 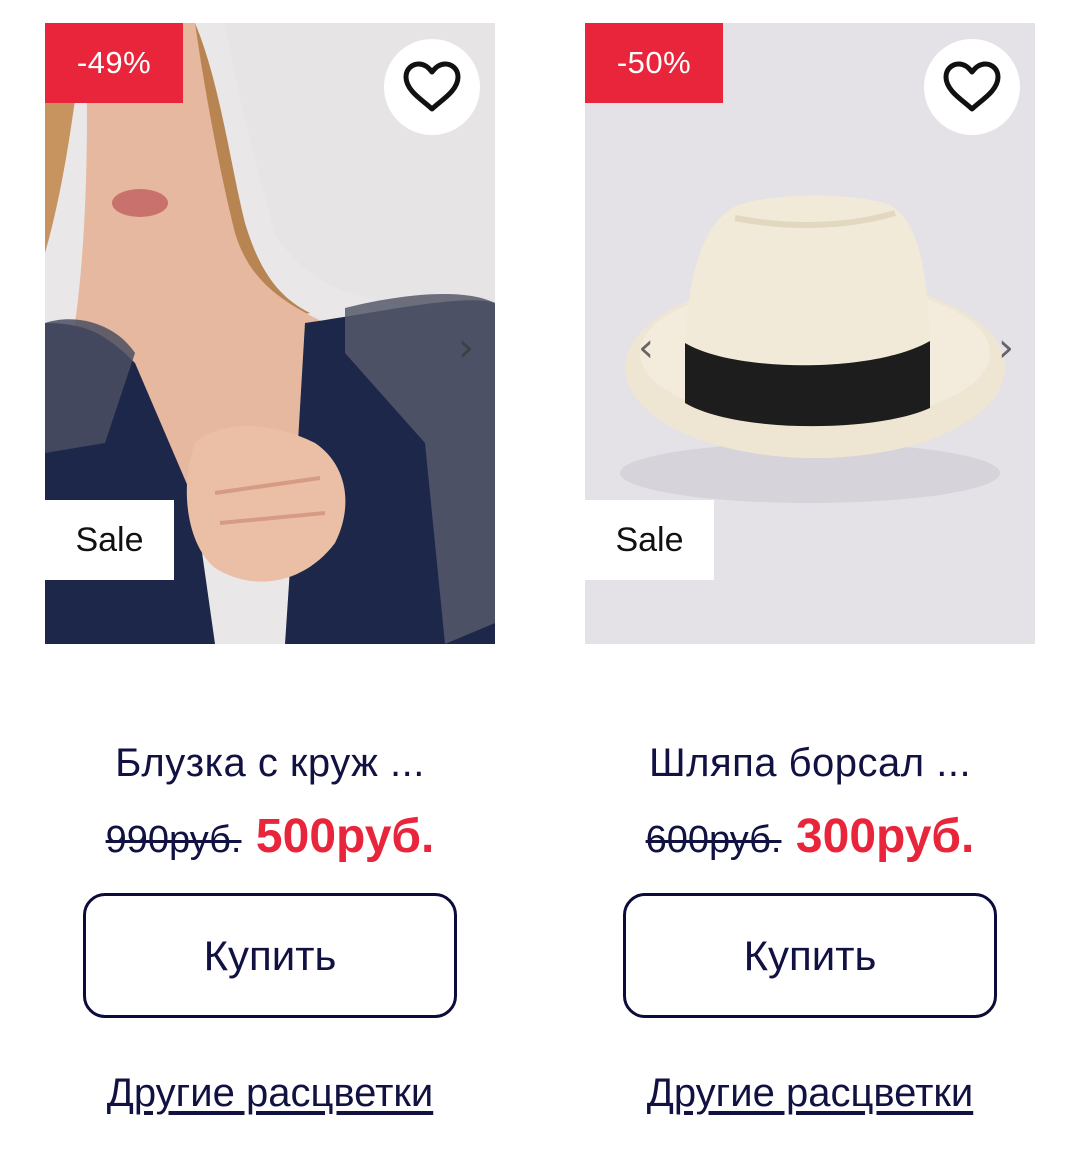 What do you see at coordinates (173, 840) in the screenshot?
I see `old-price: 990руб.` at bounding box center [173, 840].